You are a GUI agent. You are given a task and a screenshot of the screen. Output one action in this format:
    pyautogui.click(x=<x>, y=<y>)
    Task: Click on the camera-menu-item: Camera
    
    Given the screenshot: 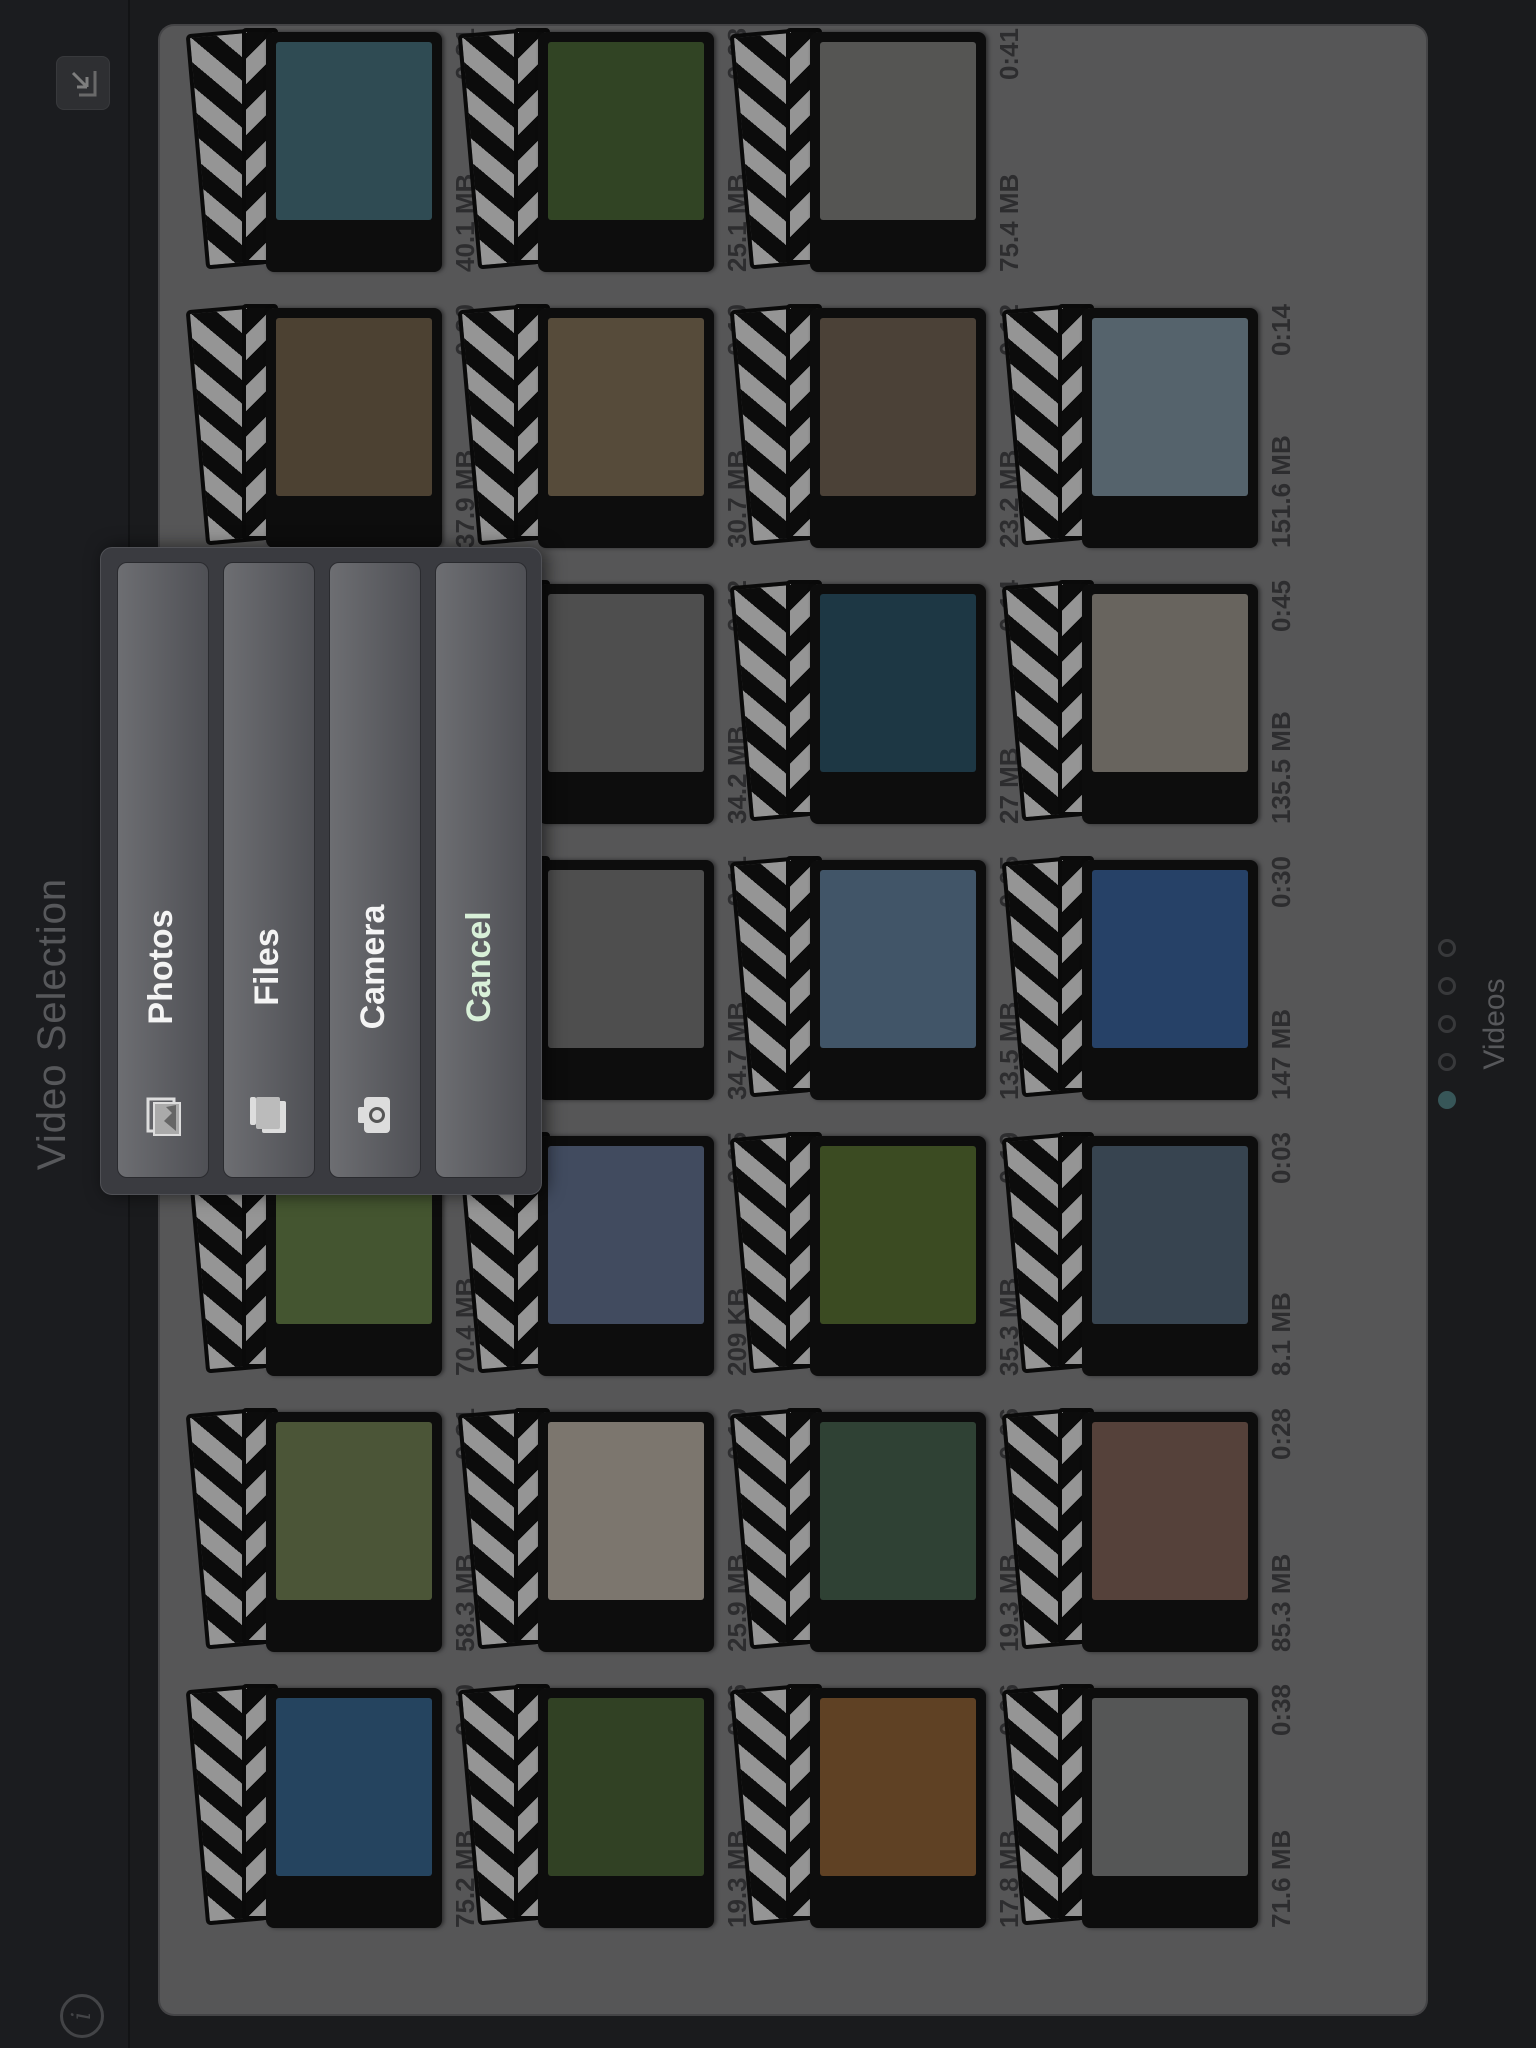 What is the action you would take?
    pyautogui.click(x=375, y=870)
    